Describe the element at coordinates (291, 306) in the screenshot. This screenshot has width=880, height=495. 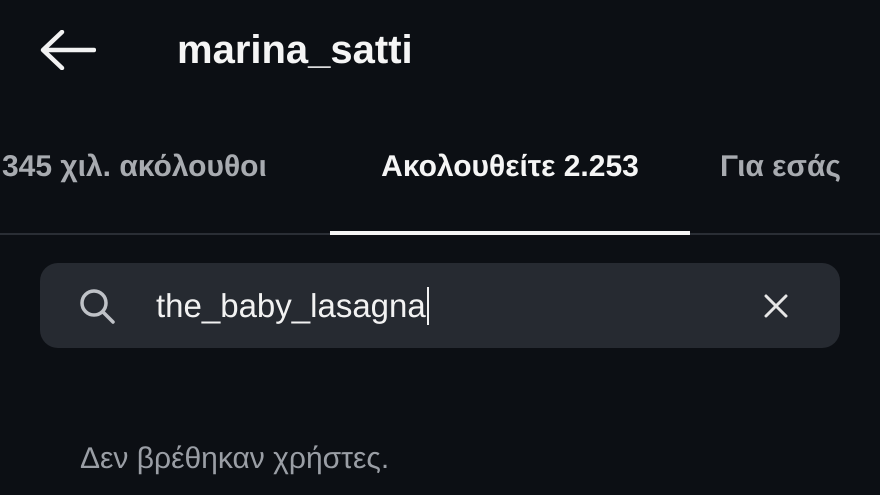
I see `search-query: the_baby_lasagna` at that location.